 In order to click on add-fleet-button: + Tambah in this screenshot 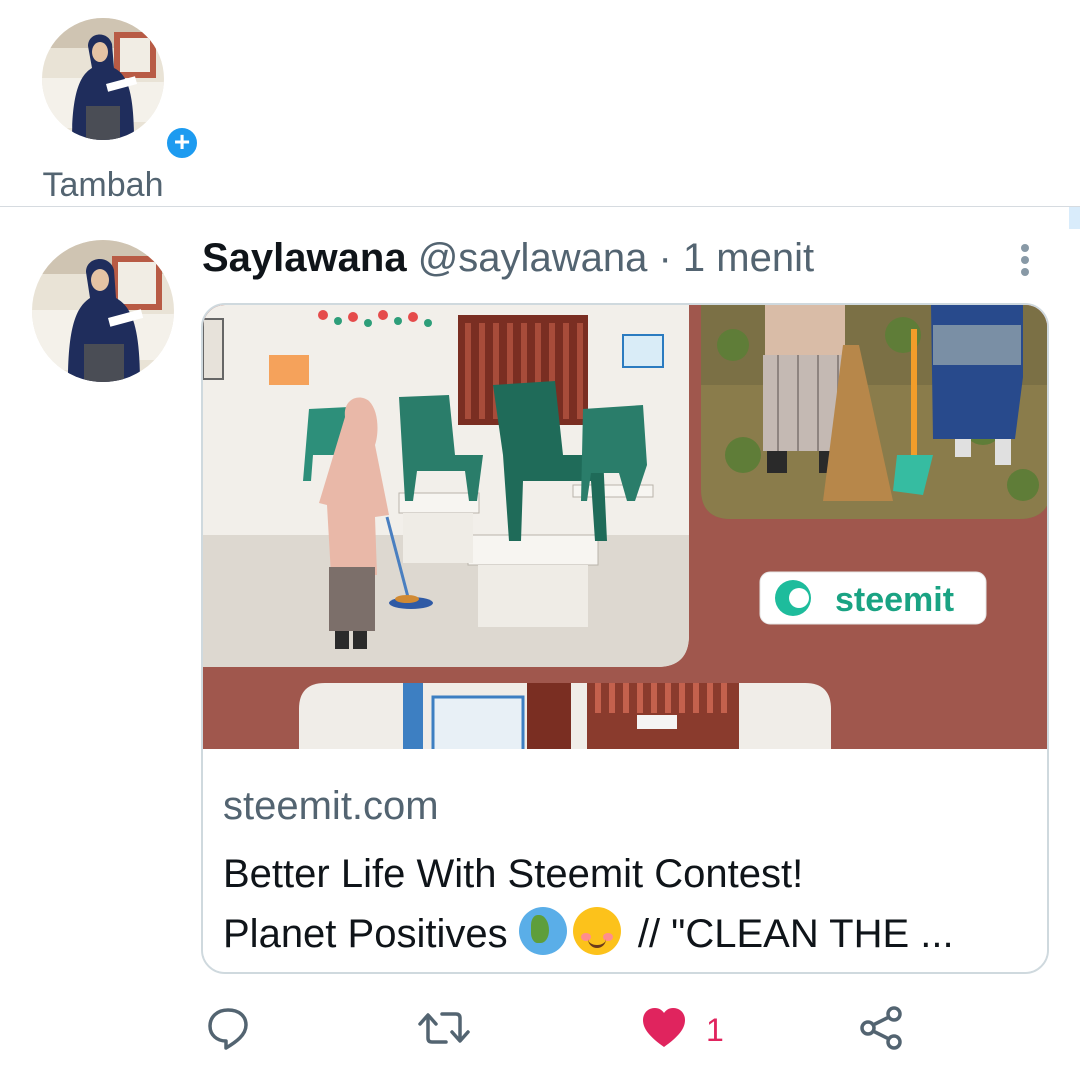, I will do `click(118, 110)`.